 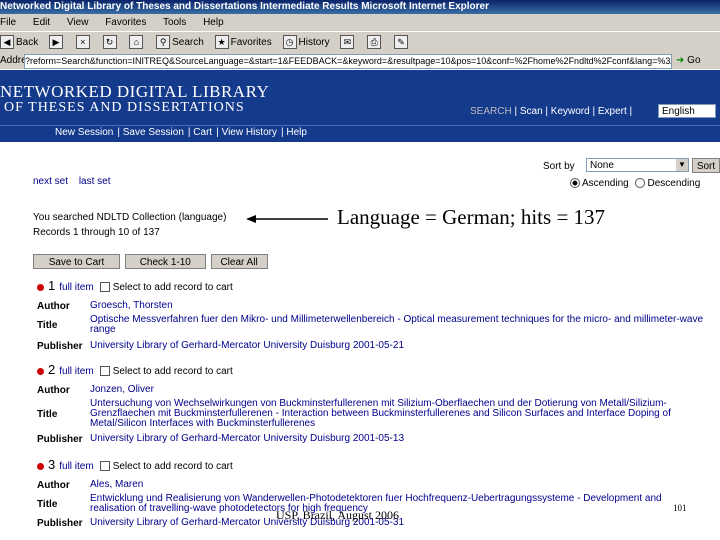 I want to click on print-button: ⎙, so click(x=375, y=43).